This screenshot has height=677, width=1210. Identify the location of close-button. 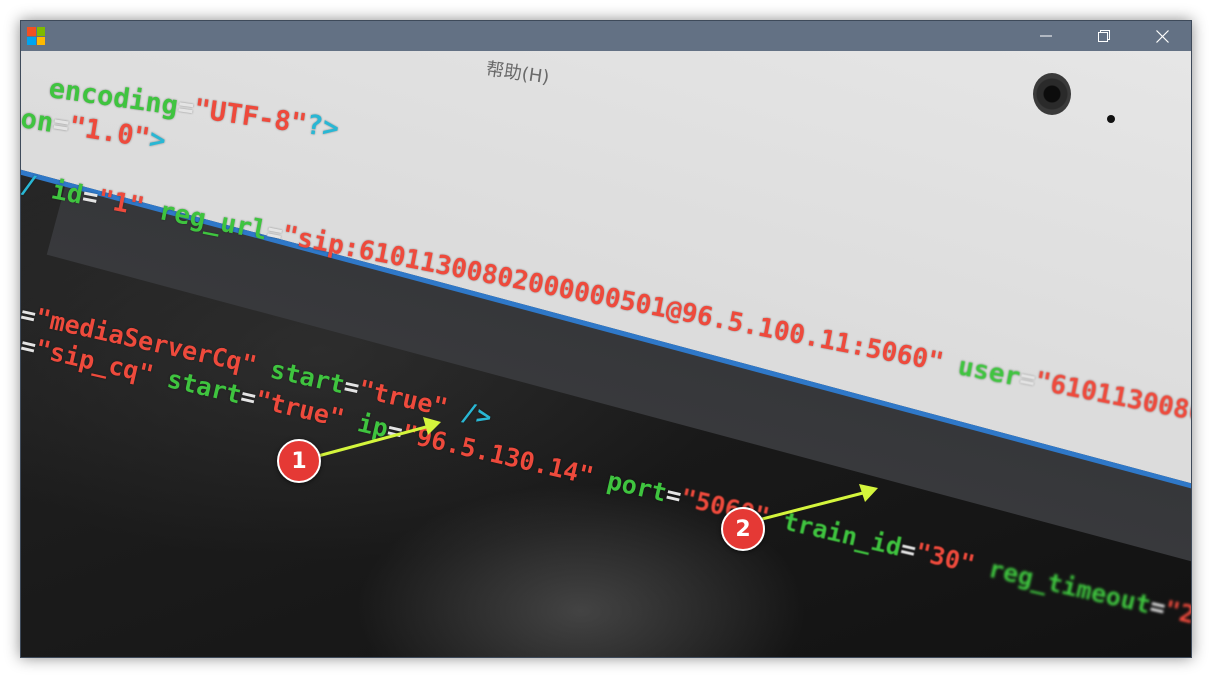
(1162, 36).